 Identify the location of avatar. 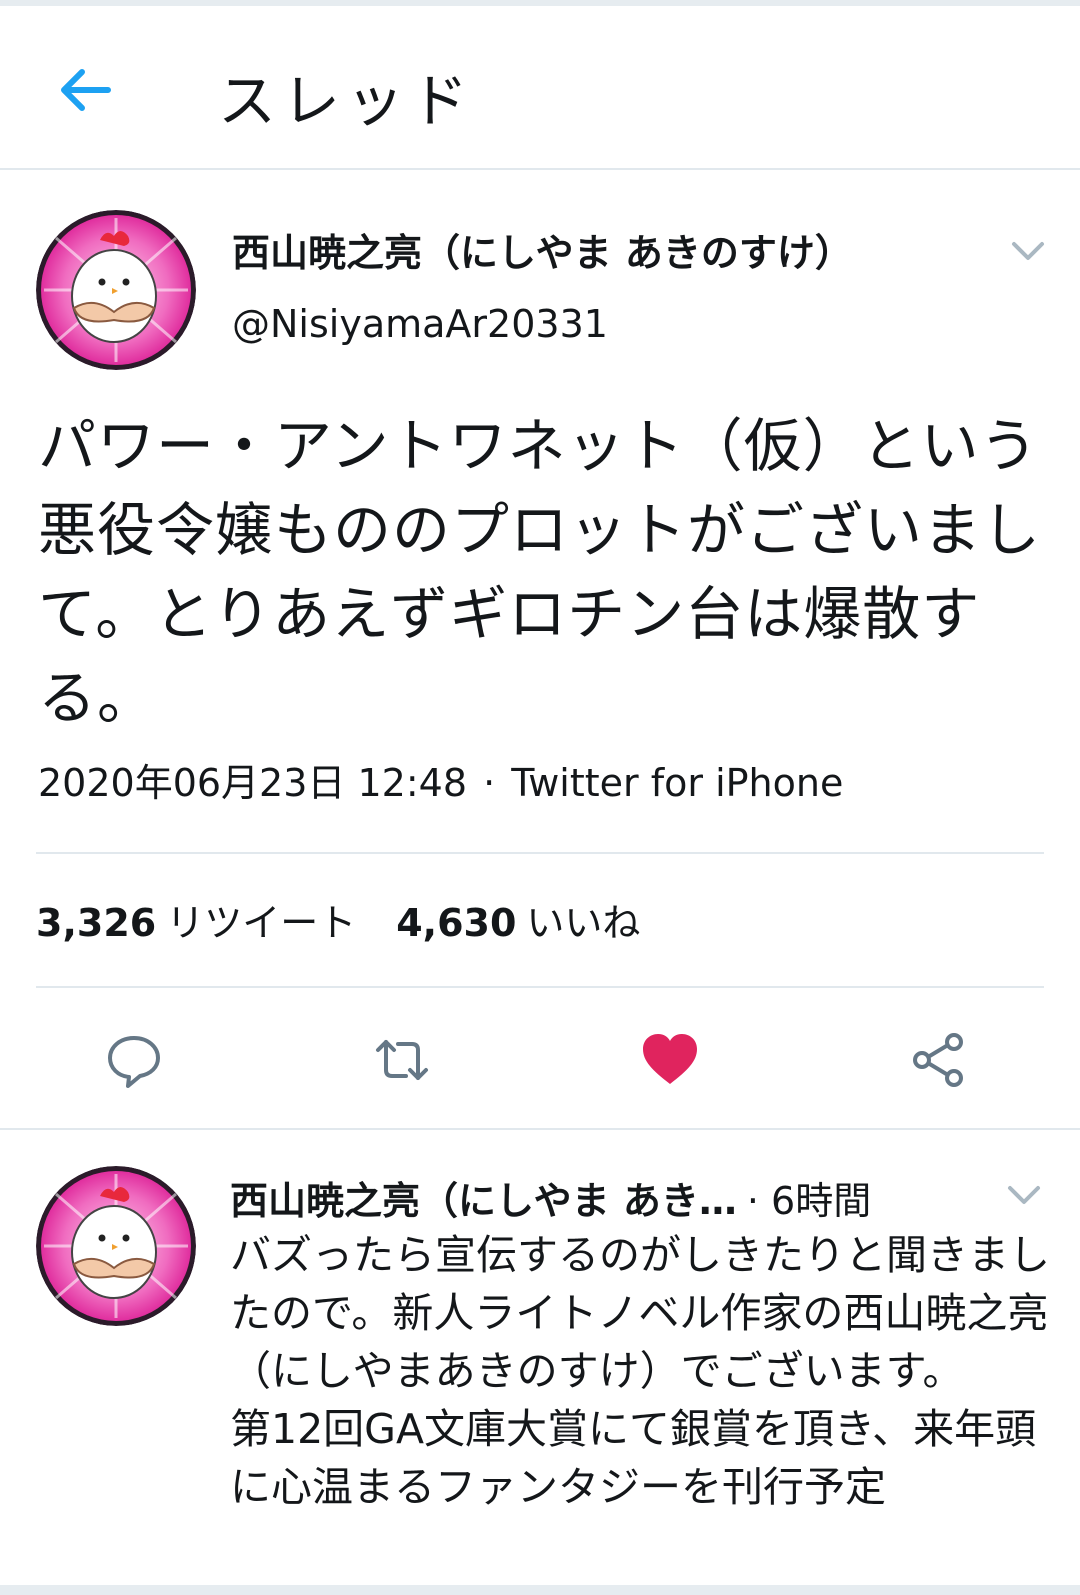
(116, 290).